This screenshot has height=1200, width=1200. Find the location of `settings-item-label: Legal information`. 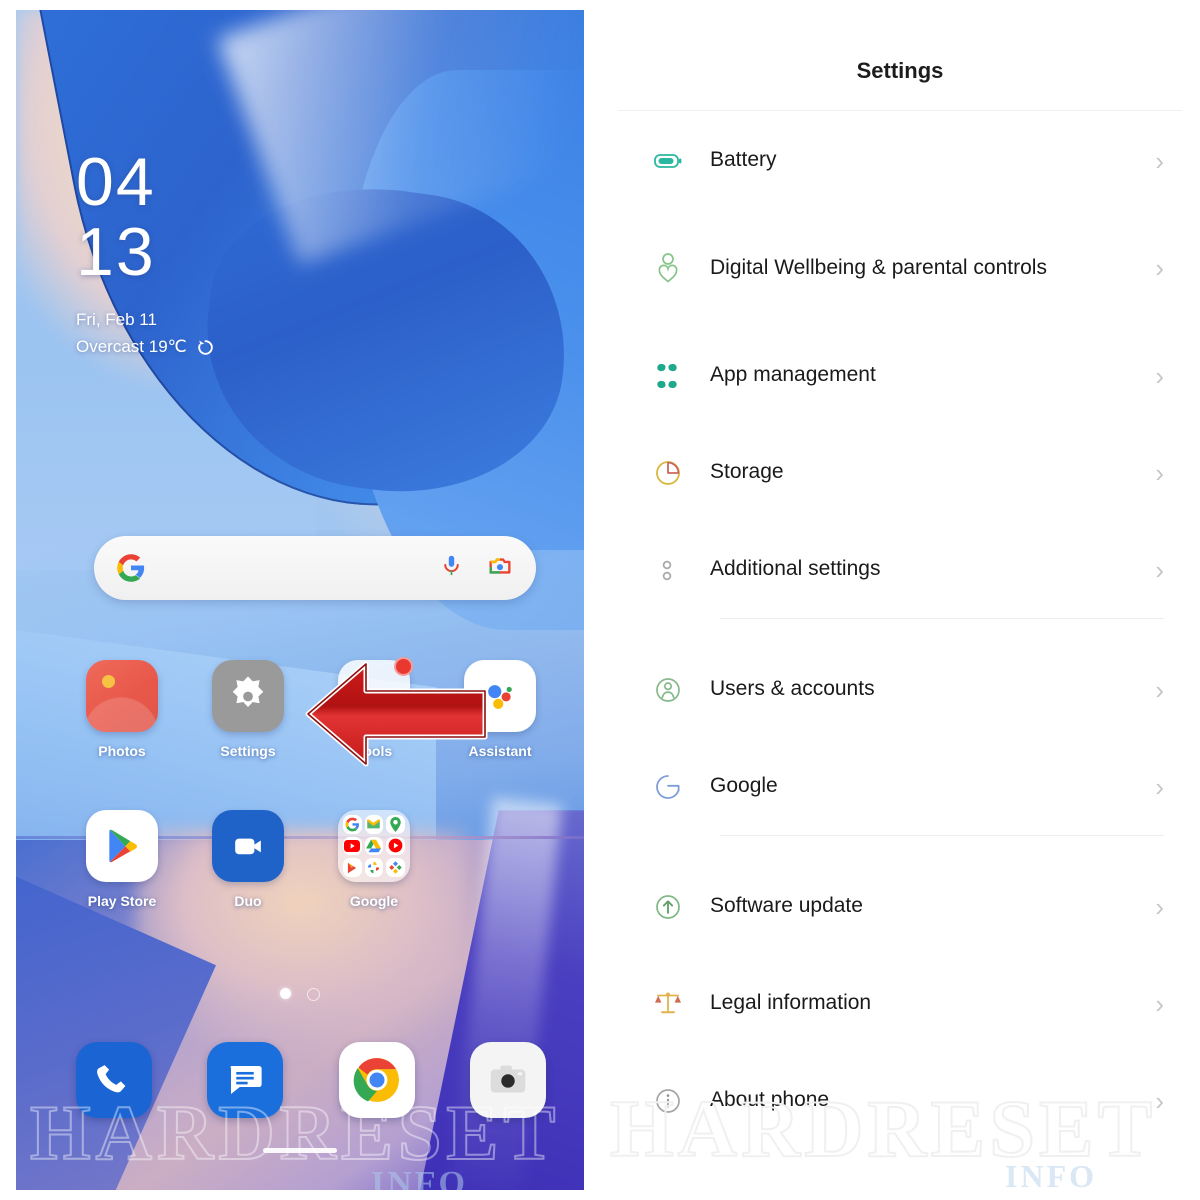

settings-item-label: Legal information is located at coordinates (791, 1003).